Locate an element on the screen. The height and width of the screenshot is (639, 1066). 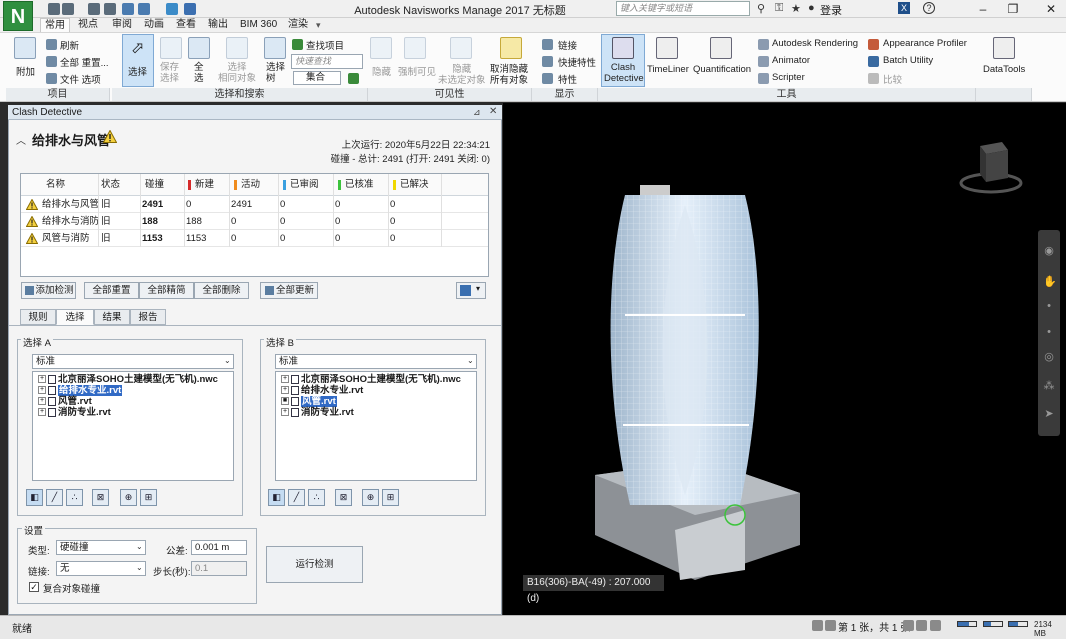
run-test-button: 运行检测 is located at coordinates (314, 564).